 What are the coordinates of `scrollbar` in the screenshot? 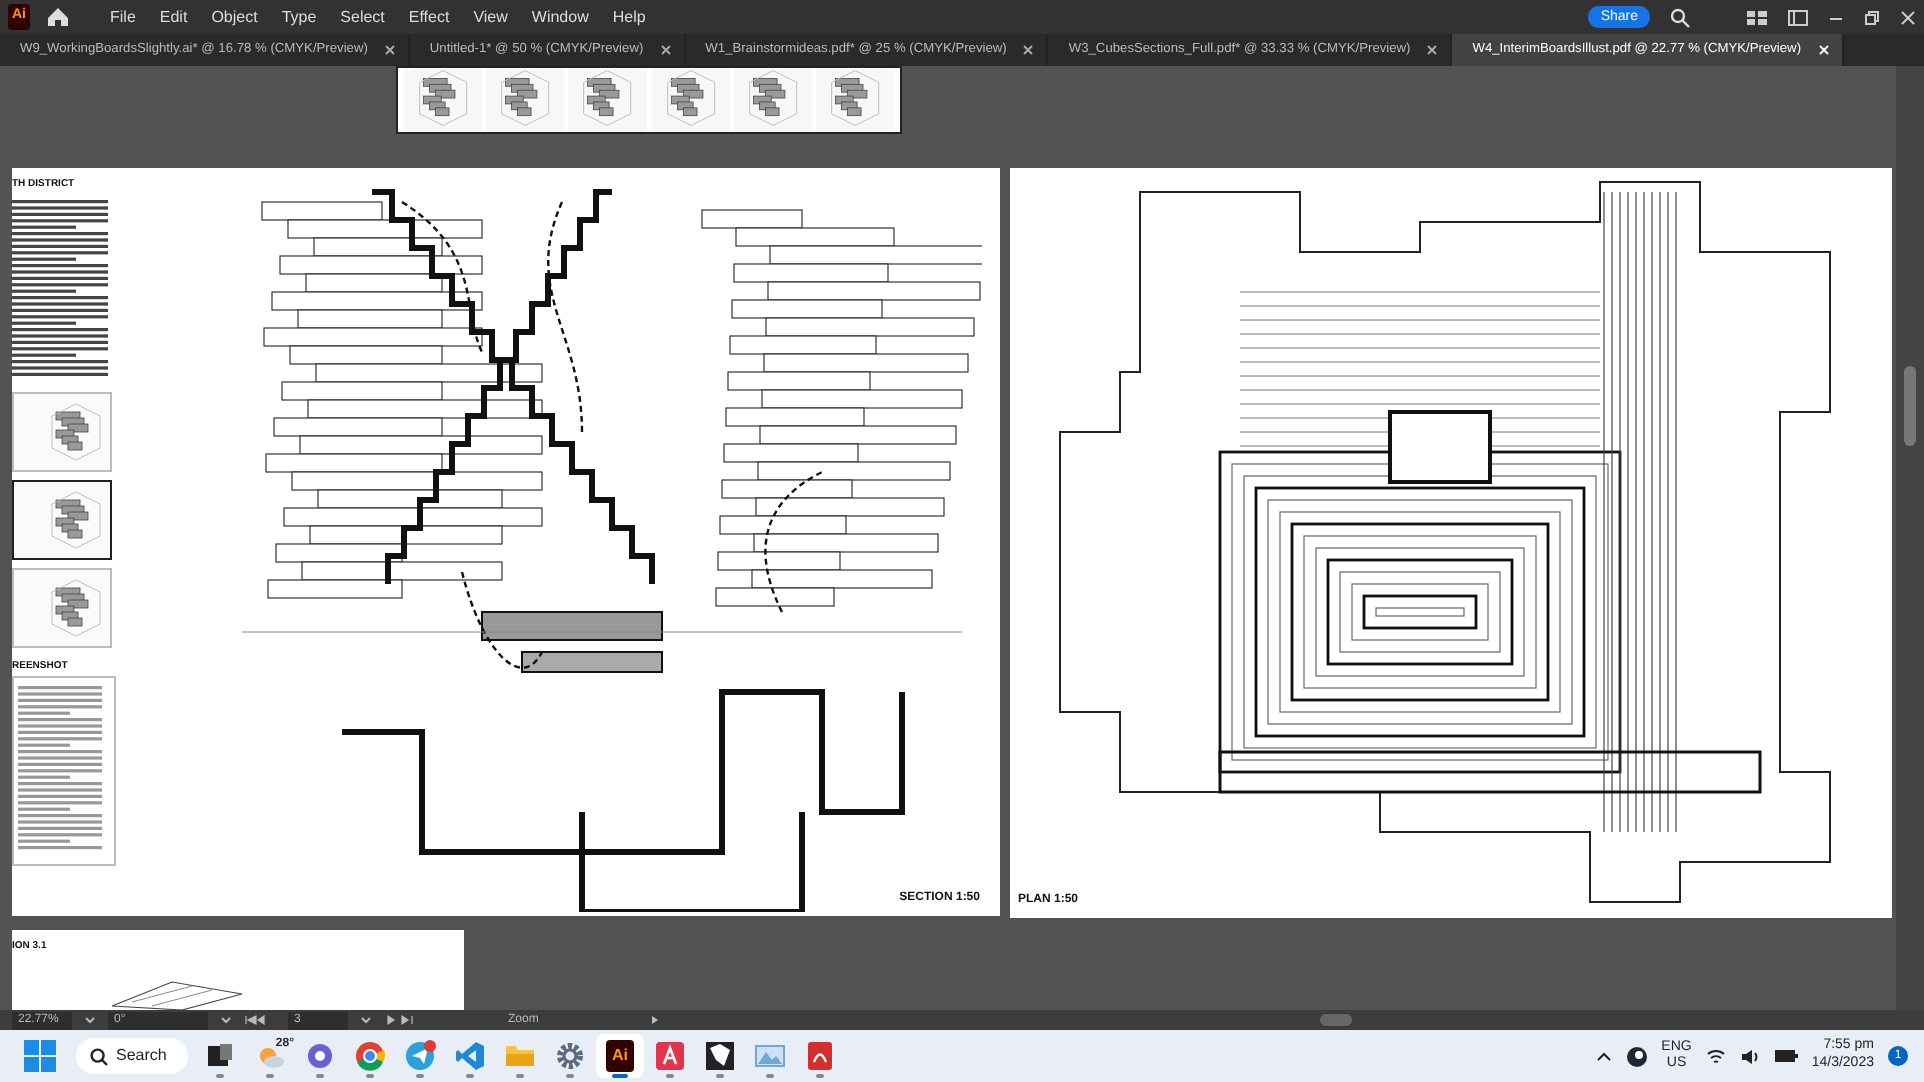 It's located at (1910, 538).